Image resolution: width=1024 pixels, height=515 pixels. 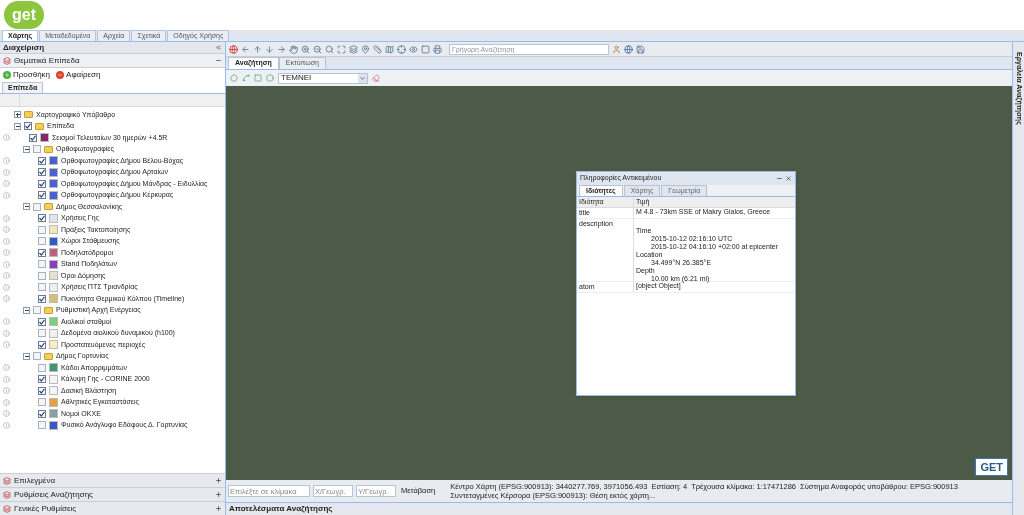 I want to click on accordion-title: Γενικές Ρυθμίσεις, so click(x=45, y=508).